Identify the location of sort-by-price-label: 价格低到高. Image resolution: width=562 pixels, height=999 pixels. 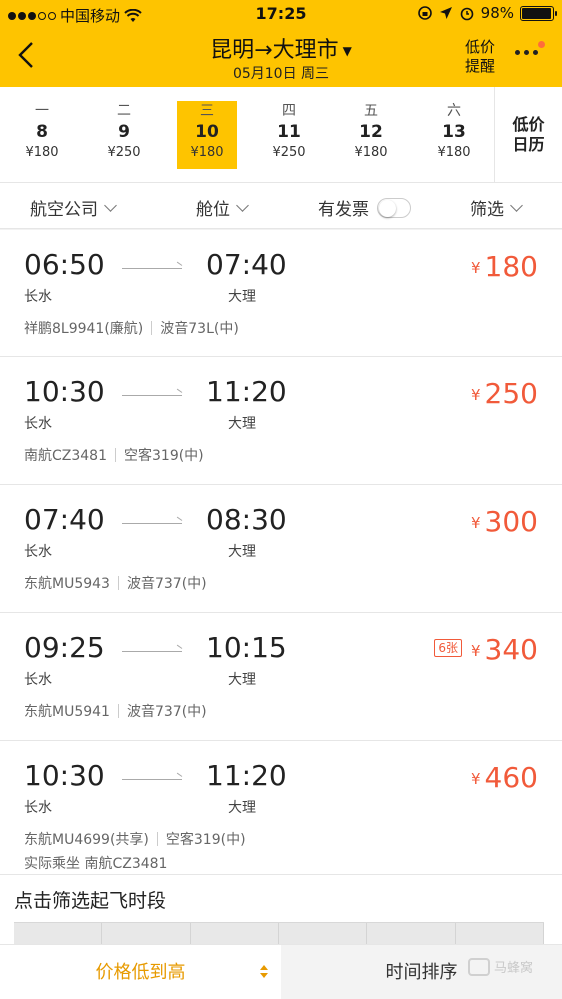
(140, 972).